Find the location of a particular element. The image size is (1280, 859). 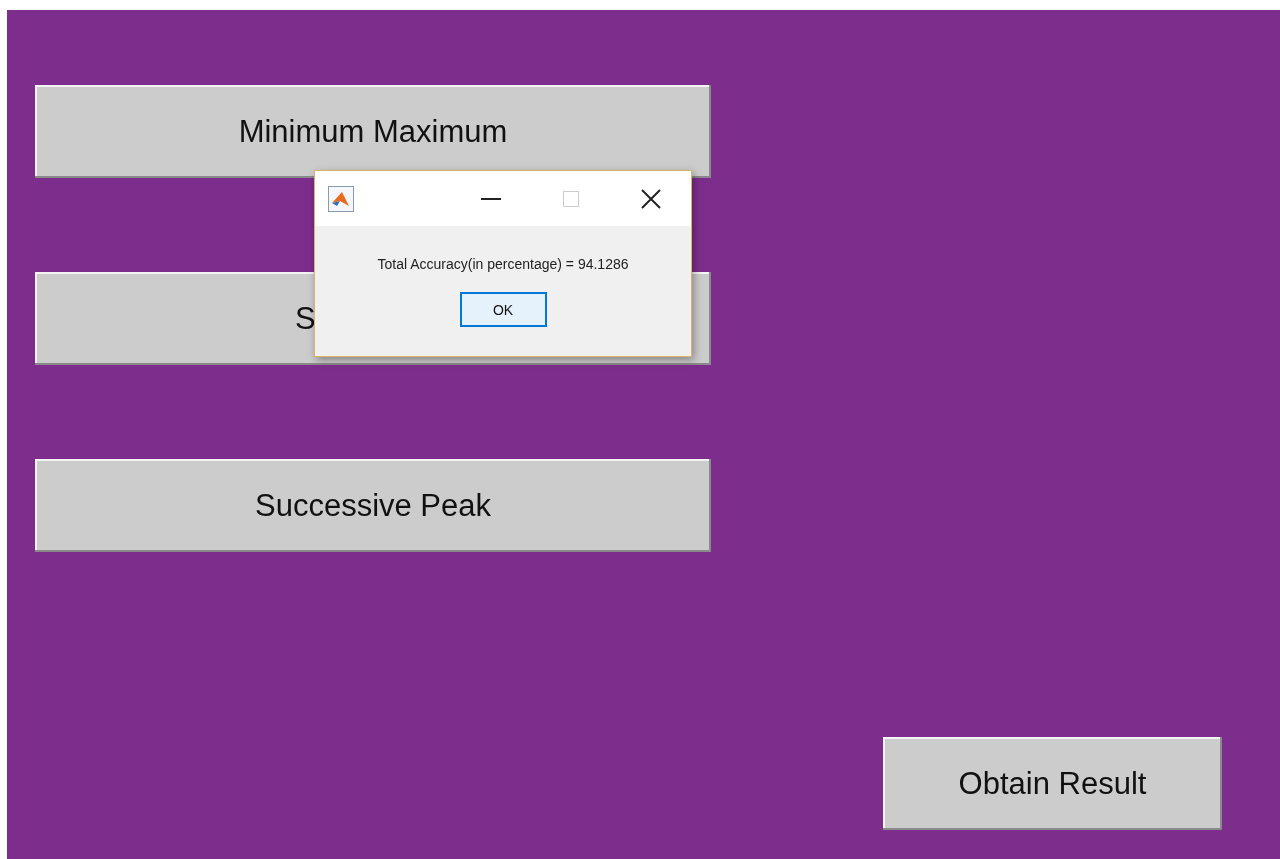

maximize-icon is located at coordinates (571, 198).